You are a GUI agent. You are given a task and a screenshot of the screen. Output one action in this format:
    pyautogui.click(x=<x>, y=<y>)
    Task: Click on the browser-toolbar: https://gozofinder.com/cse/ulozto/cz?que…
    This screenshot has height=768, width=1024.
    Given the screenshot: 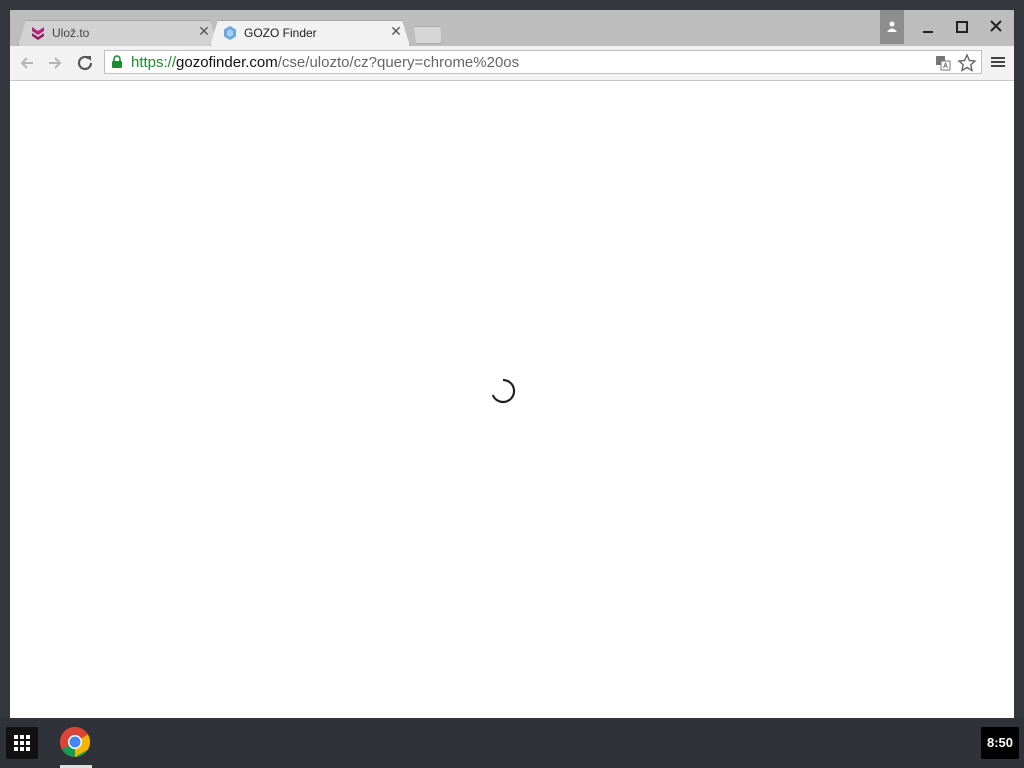 What is the action you would take?
    pyautogui.click(x=512, y=63)
    